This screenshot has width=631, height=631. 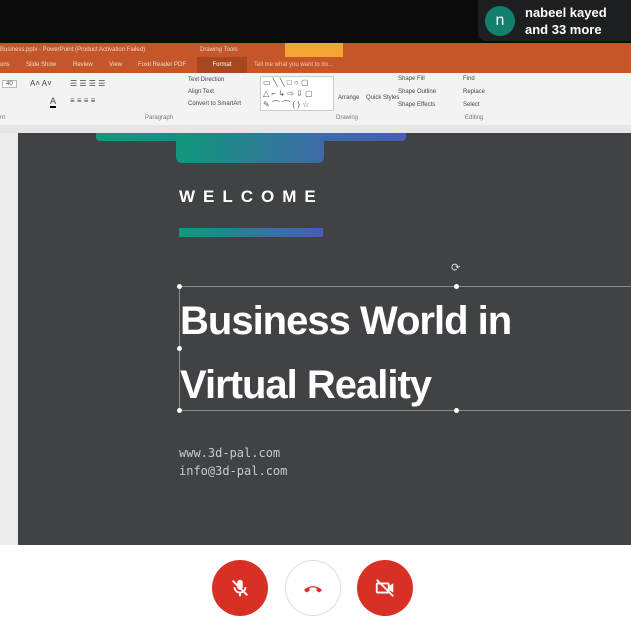 I want to click on align-text-button: Align Text, so click(x=201, y=92).